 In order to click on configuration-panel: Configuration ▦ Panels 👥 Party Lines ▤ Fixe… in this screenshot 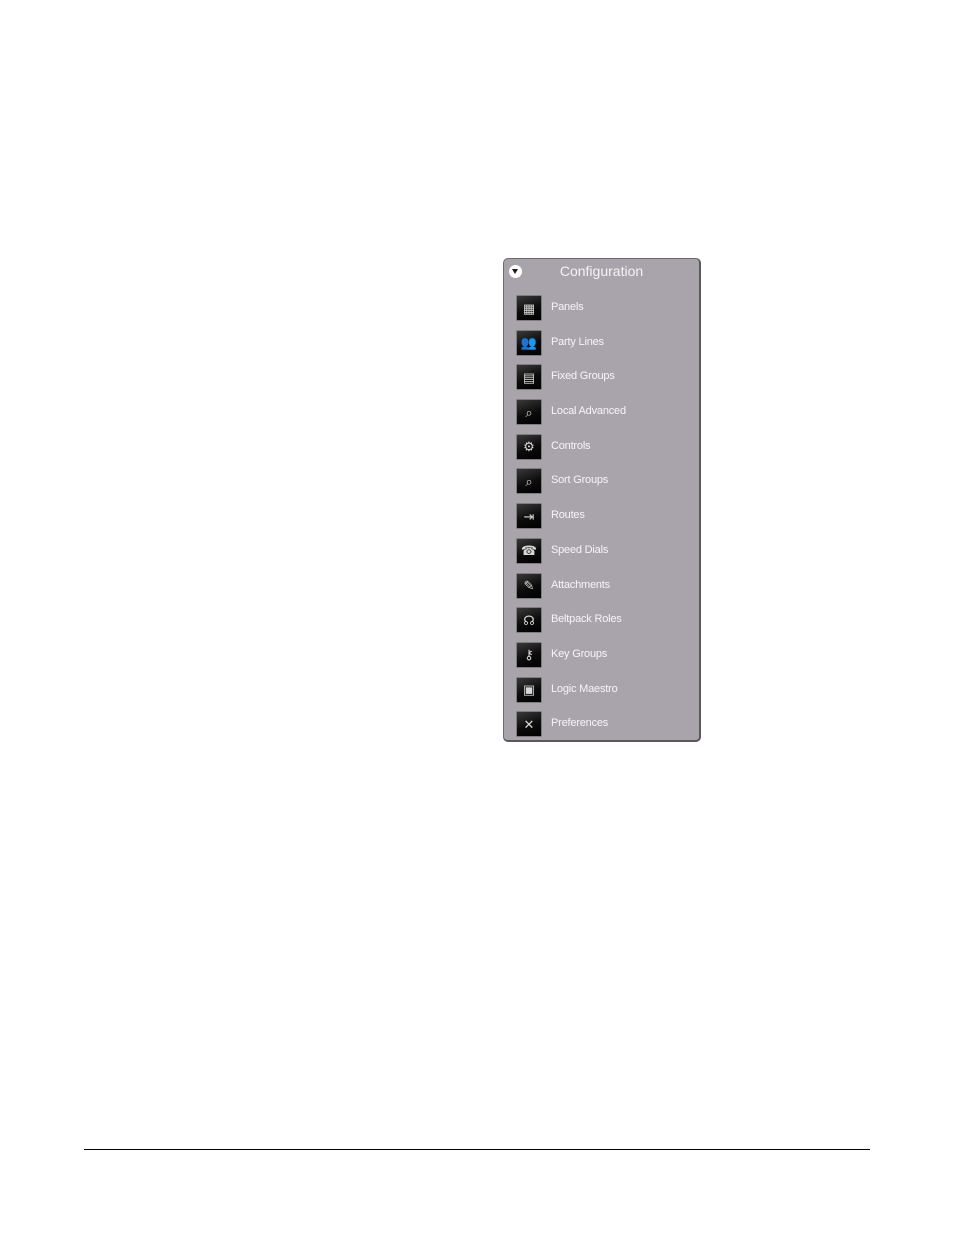, I will do `click(602, 500)`.